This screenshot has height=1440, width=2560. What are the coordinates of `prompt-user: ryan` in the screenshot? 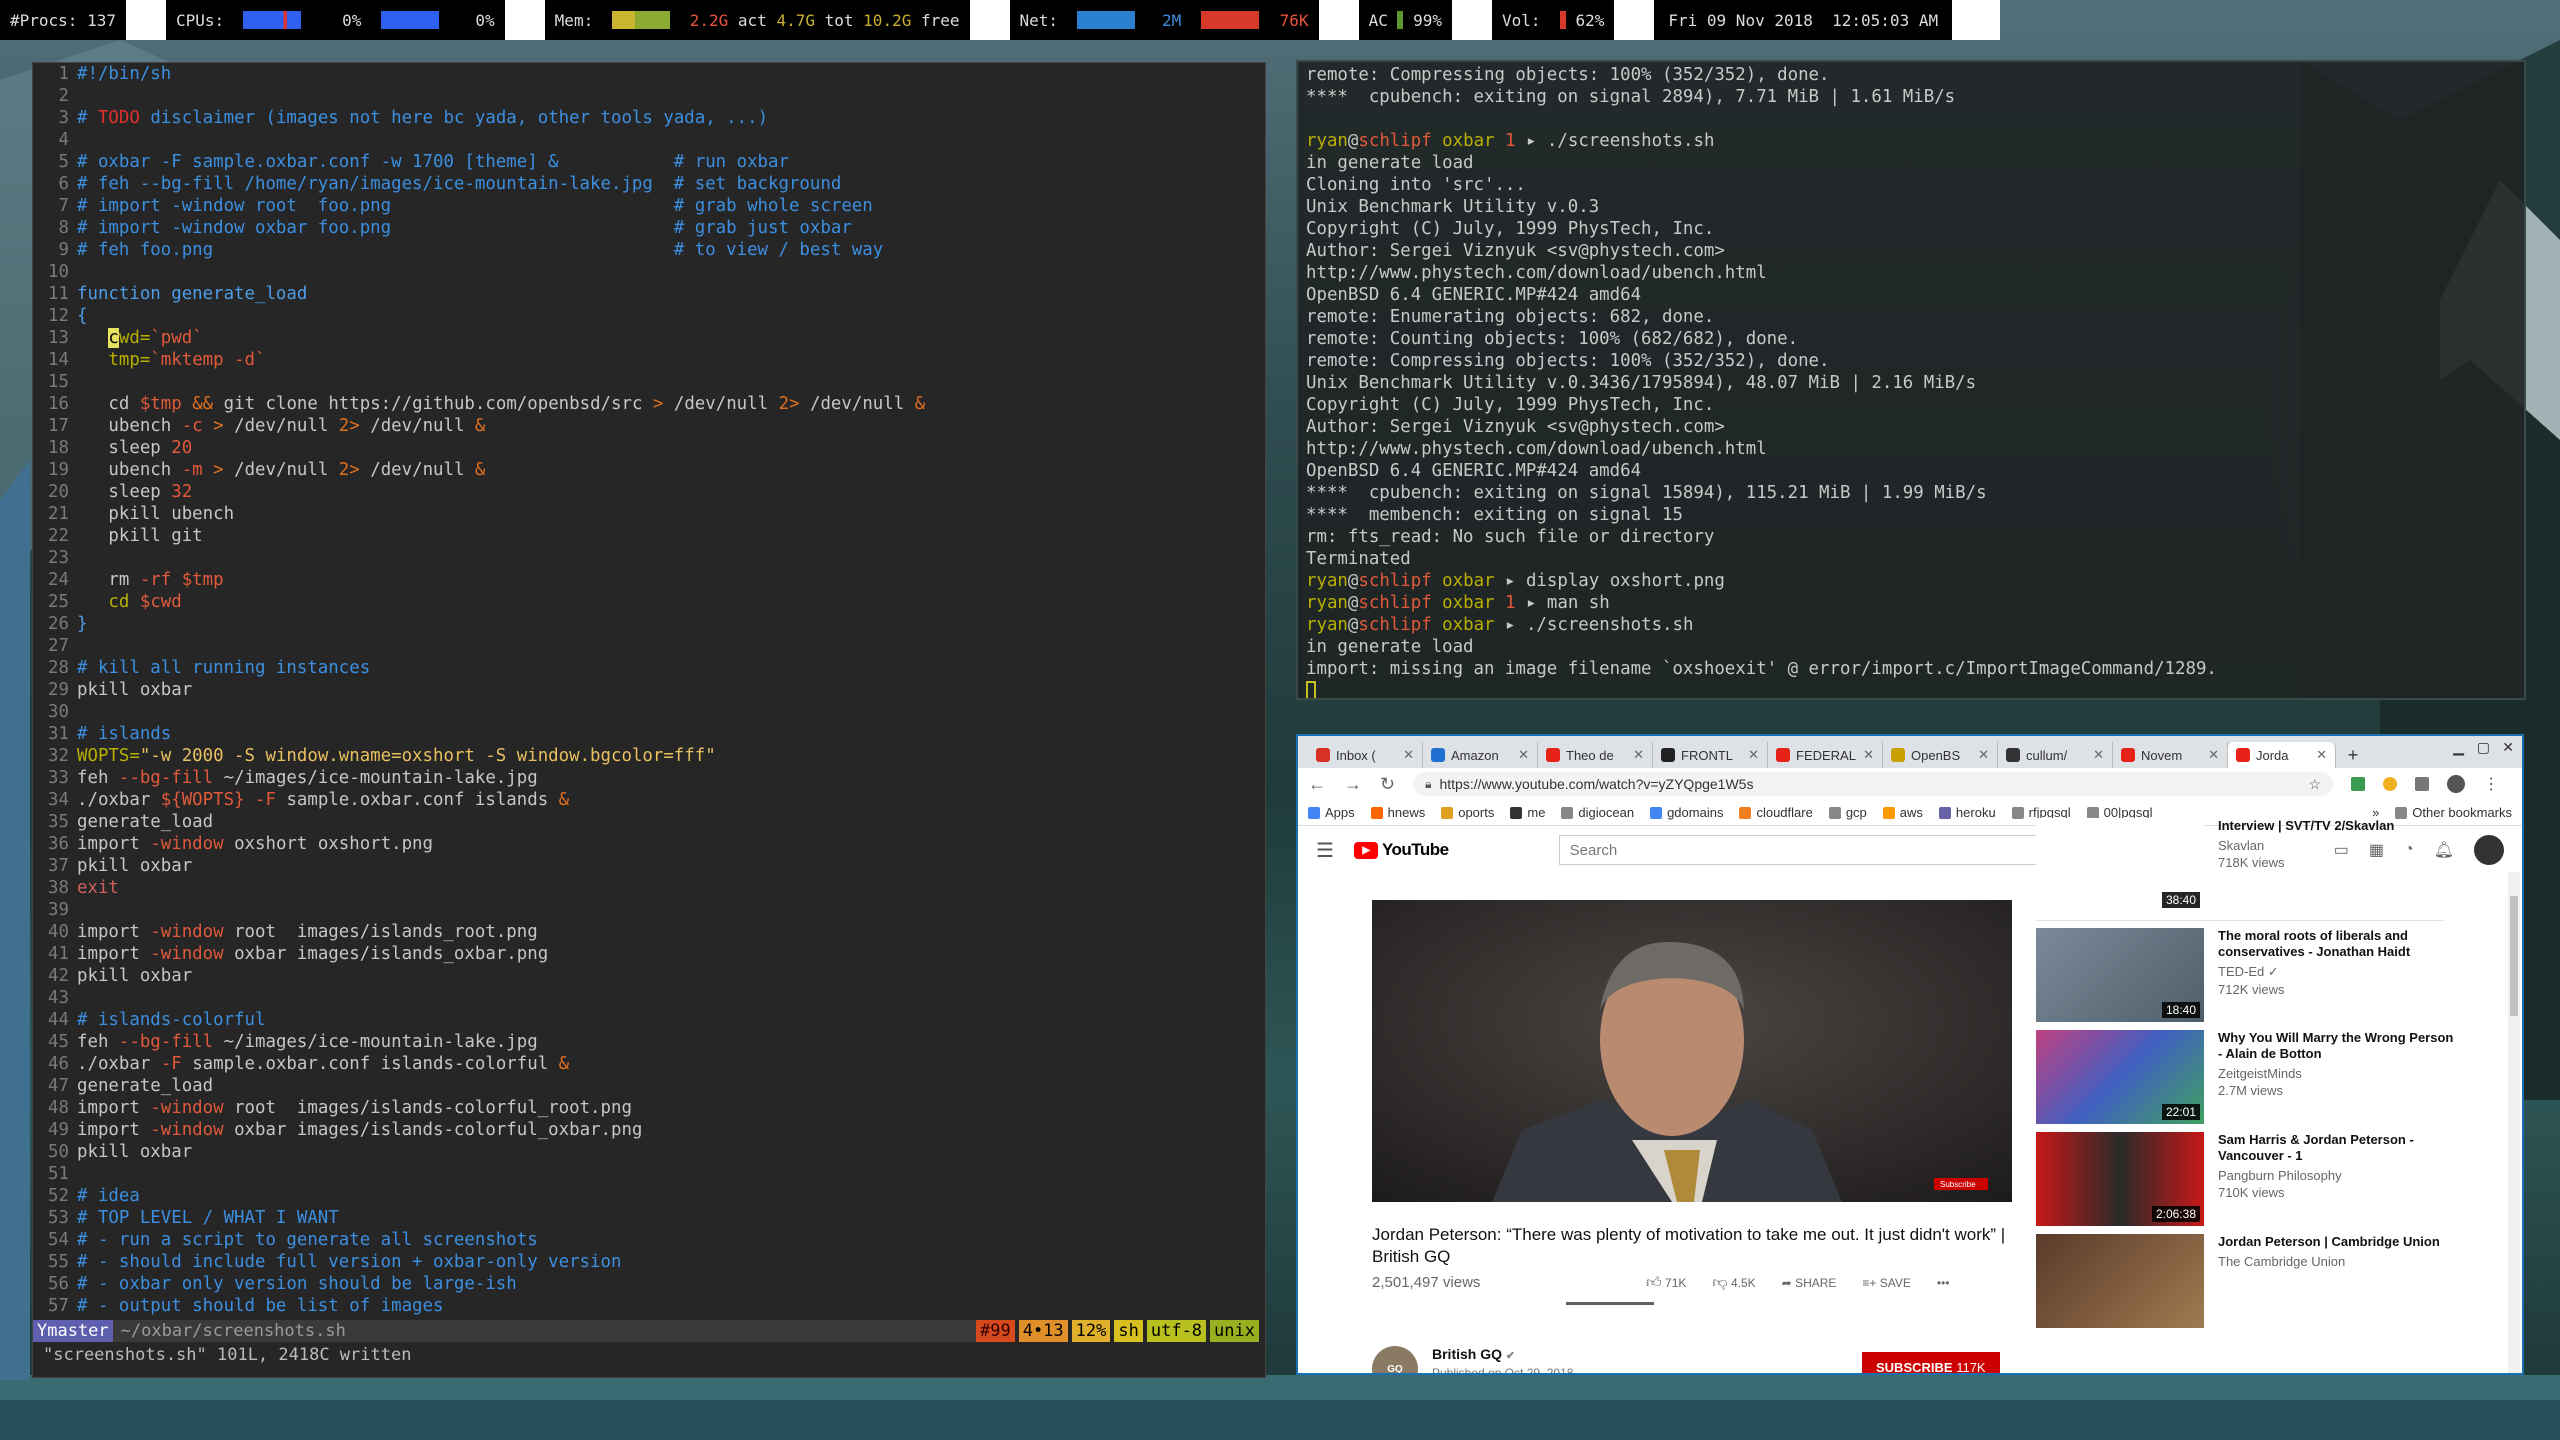 It's located at (1327, 581).